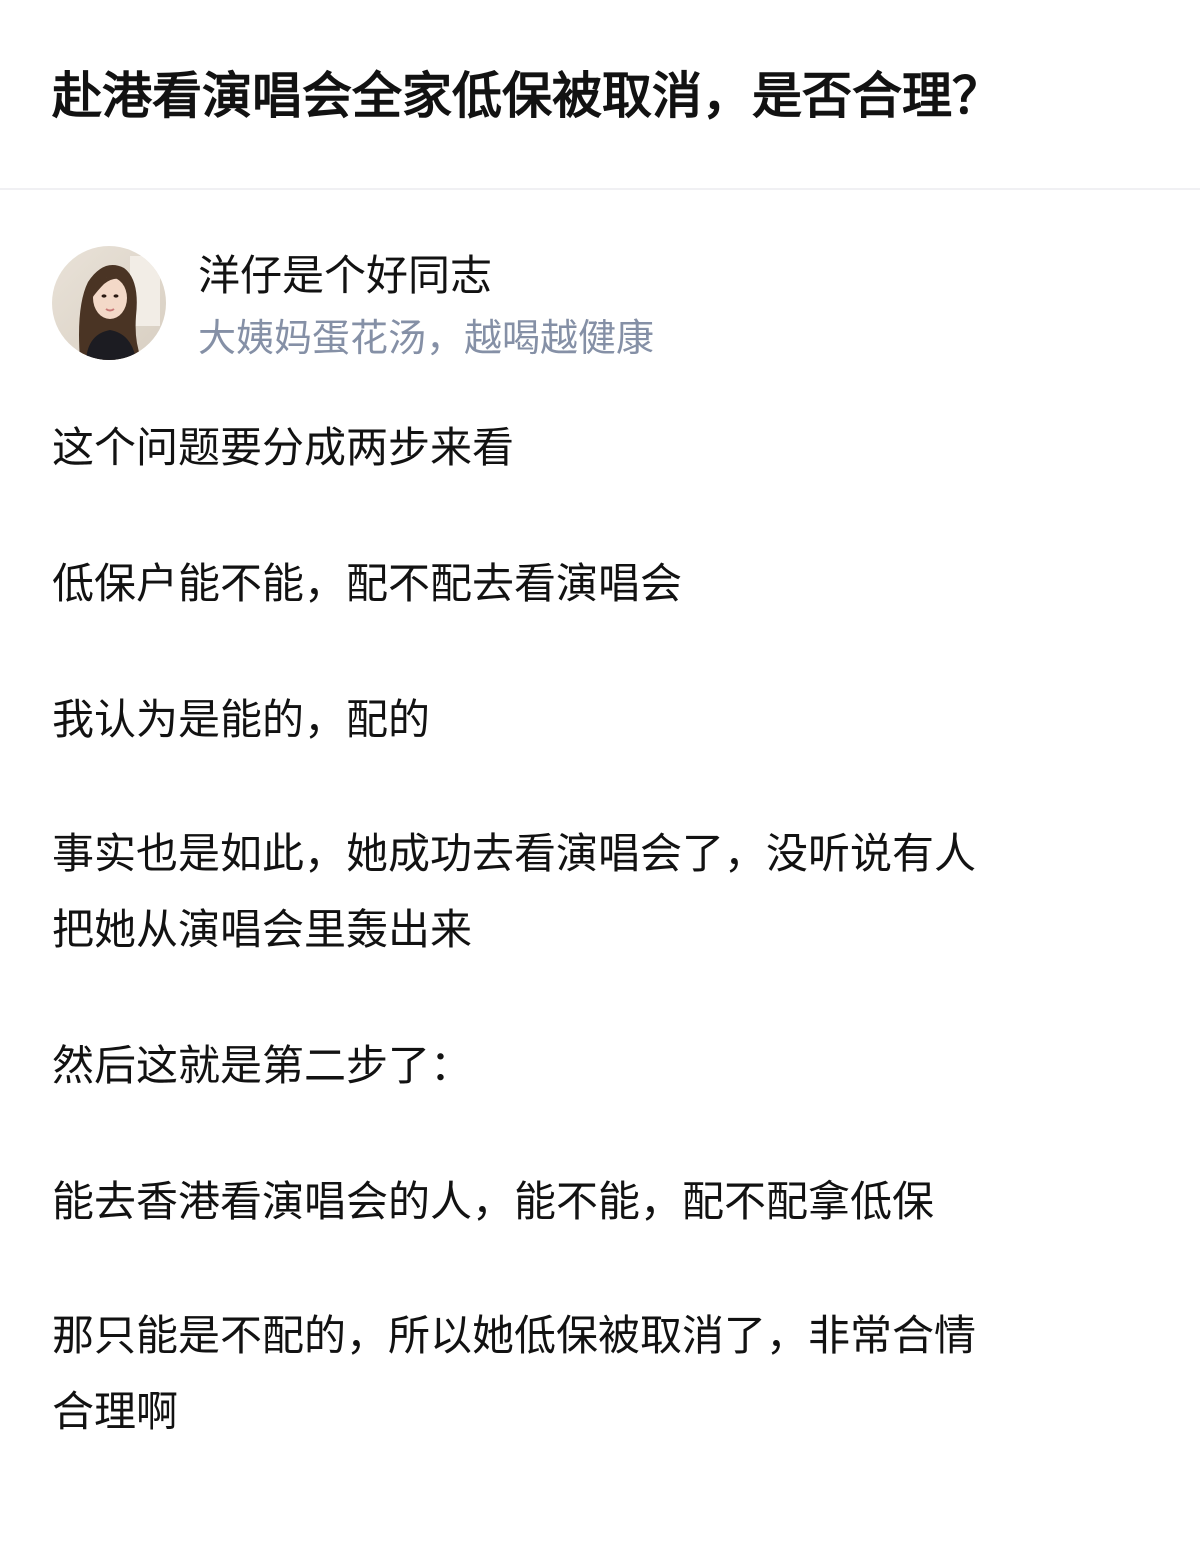 The image size is (1200, 1549). What do you see at coordinates (109, 303) in the screenshot?
I see `user-avatar-icon` at bounding box center [109, 303].